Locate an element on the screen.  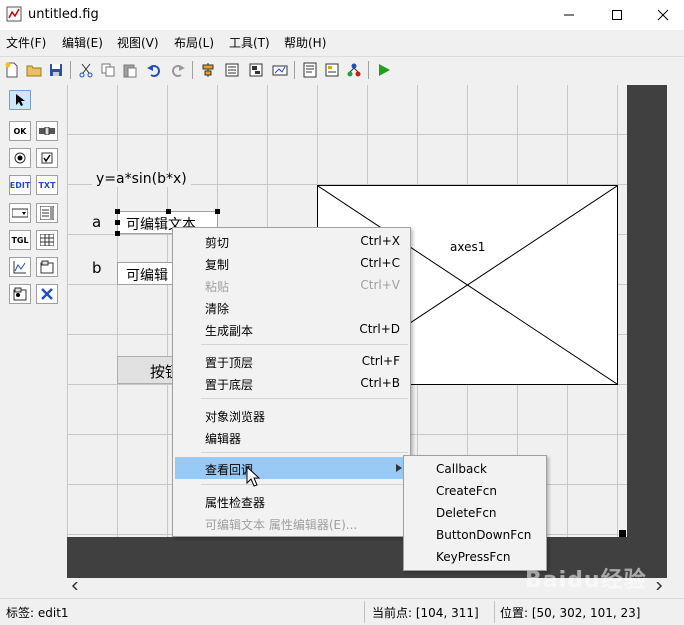
activex-icon is located at coordinates (47, 294).